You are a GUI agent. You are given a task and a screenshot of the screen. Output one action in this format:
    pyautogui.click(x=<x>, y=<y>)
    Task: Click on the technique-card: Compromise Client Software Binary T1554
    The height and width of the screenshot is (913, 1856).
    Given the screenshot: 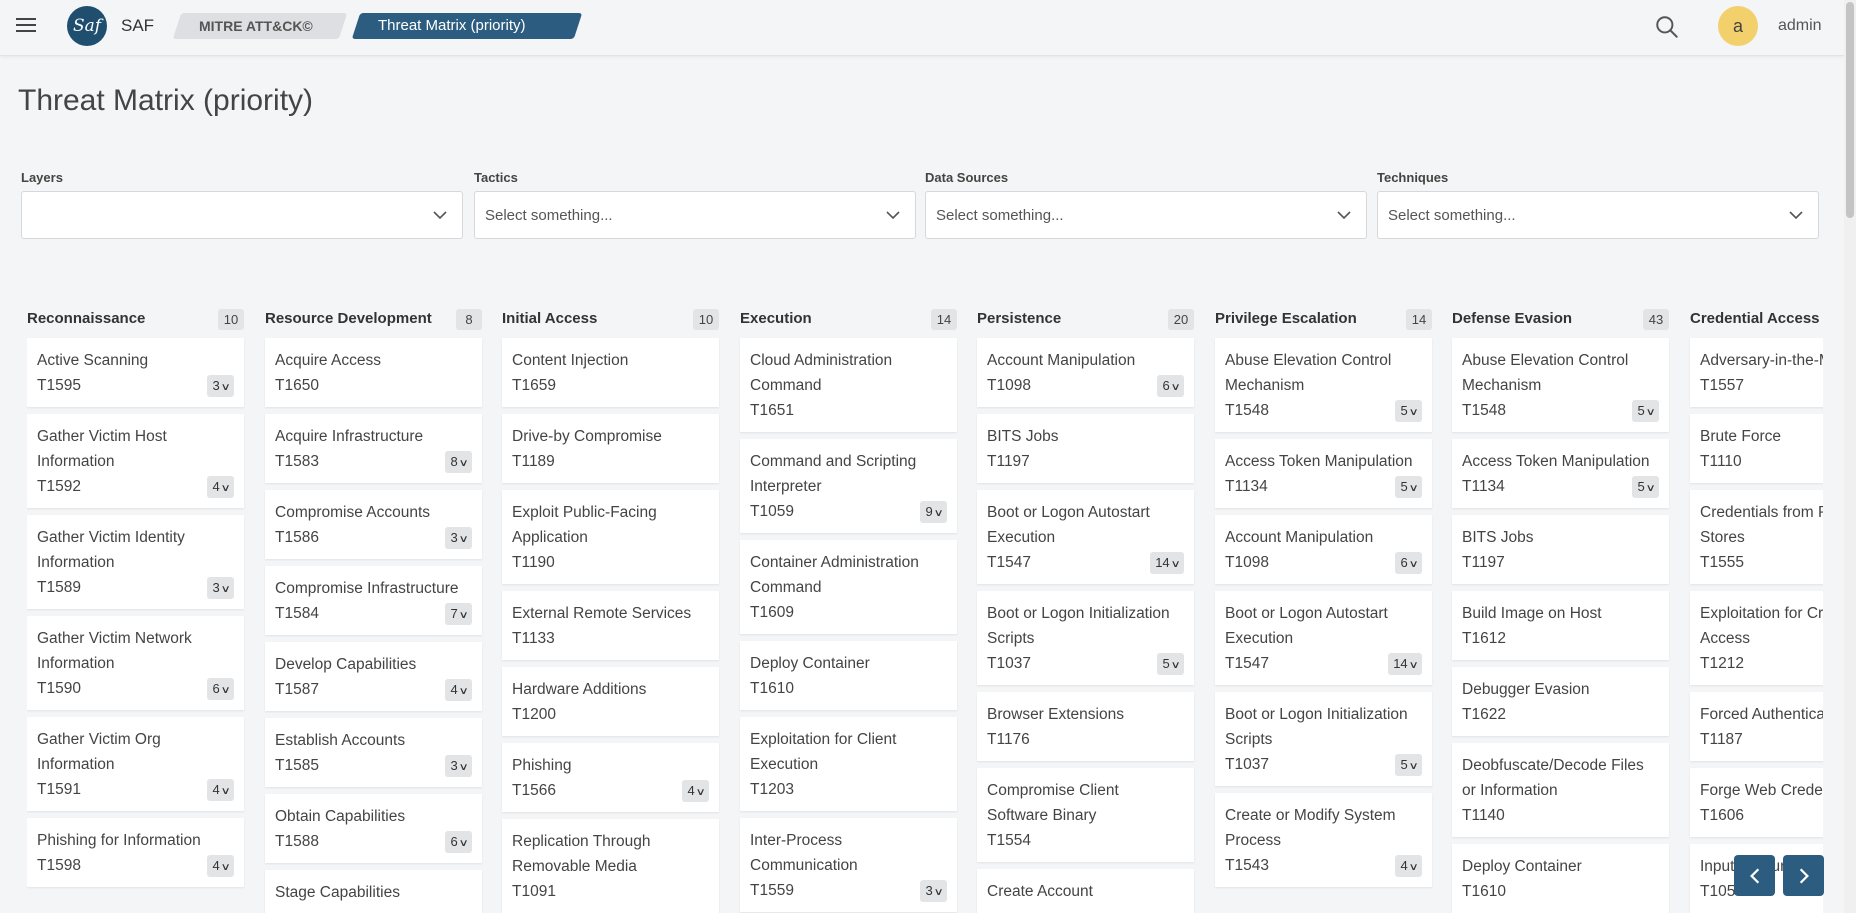 What is the action you would take?
    pyautogui.click(x=1085, y=815)
    